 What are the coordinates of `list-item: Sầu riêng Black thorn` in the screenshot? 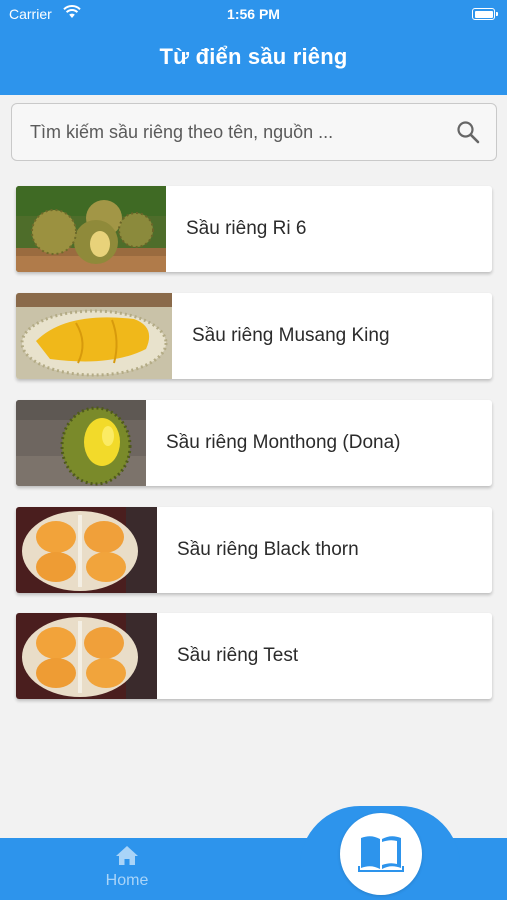 It's located at (254, 550).